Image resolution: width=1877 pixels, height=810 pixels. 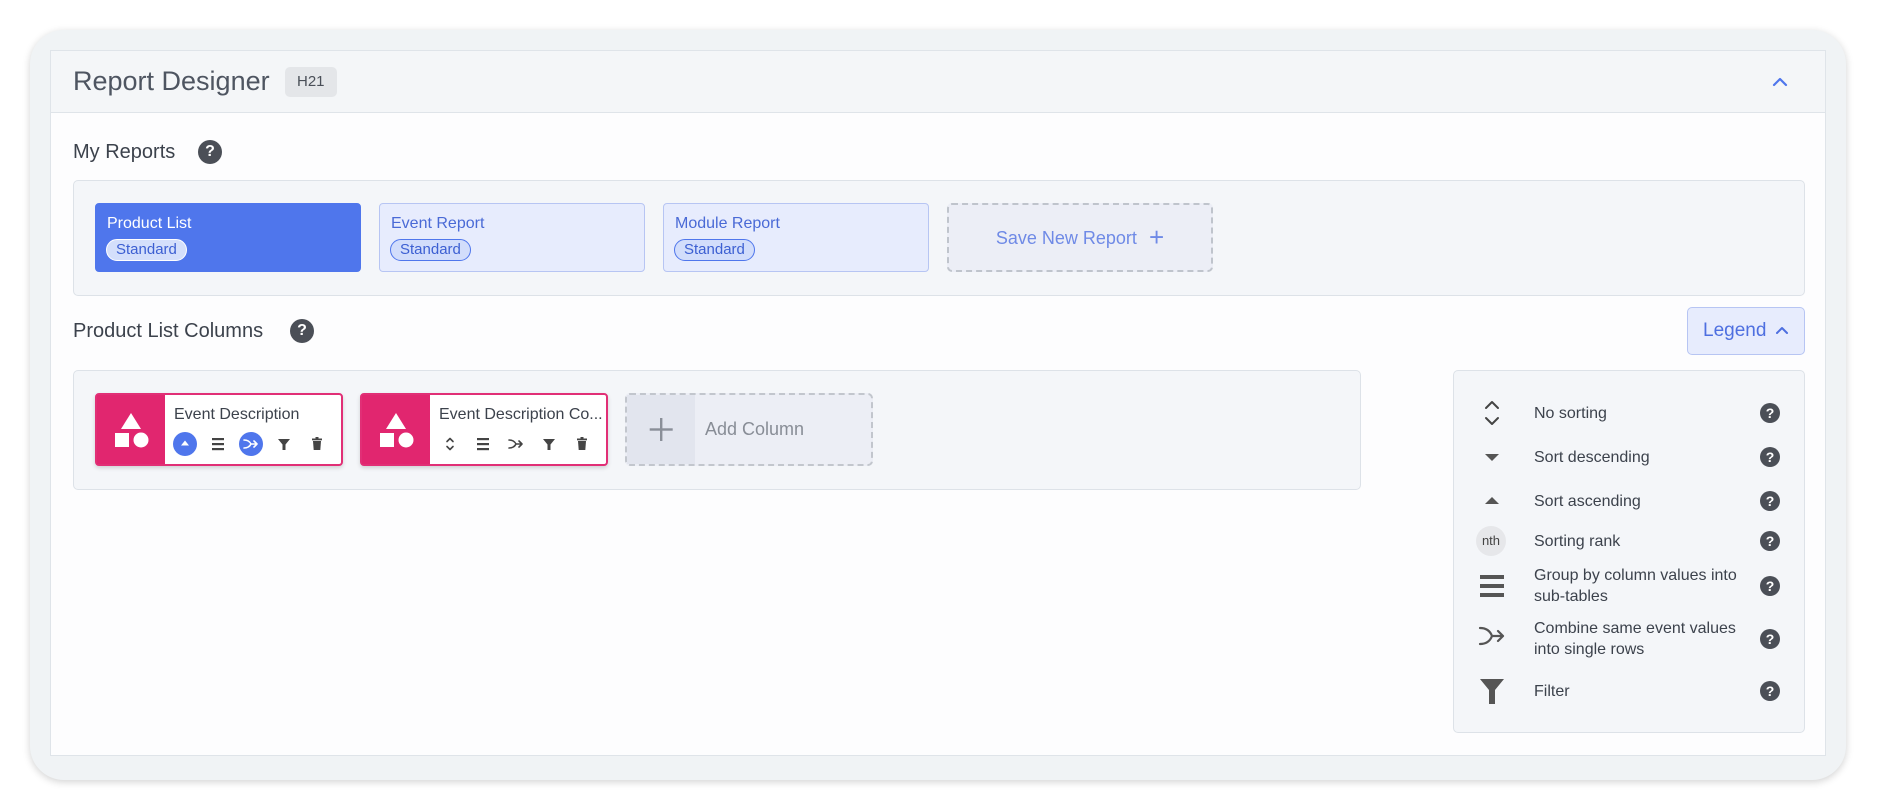 What do you see at coordinates (1156, 237) in the screenshot?
I see `plus-icon: +` at bounding box center [1156, 237].